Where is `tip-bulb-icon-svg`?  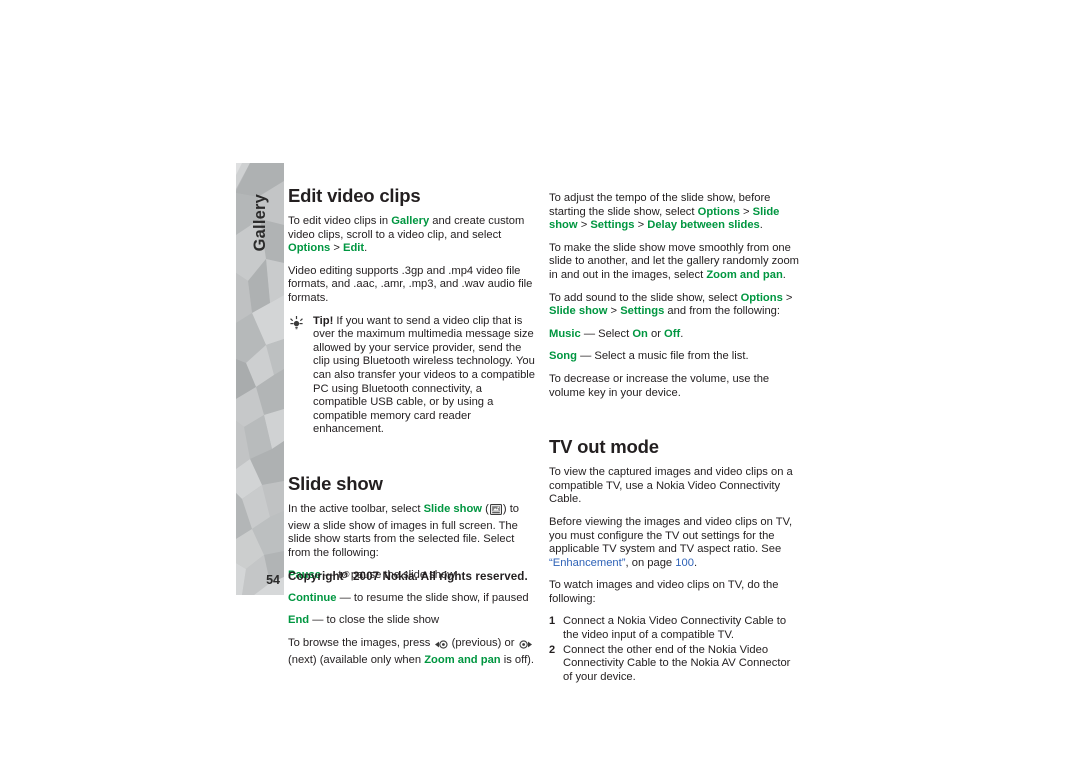 tip-bulb-icon-svg is located at coordinates (296, 322).